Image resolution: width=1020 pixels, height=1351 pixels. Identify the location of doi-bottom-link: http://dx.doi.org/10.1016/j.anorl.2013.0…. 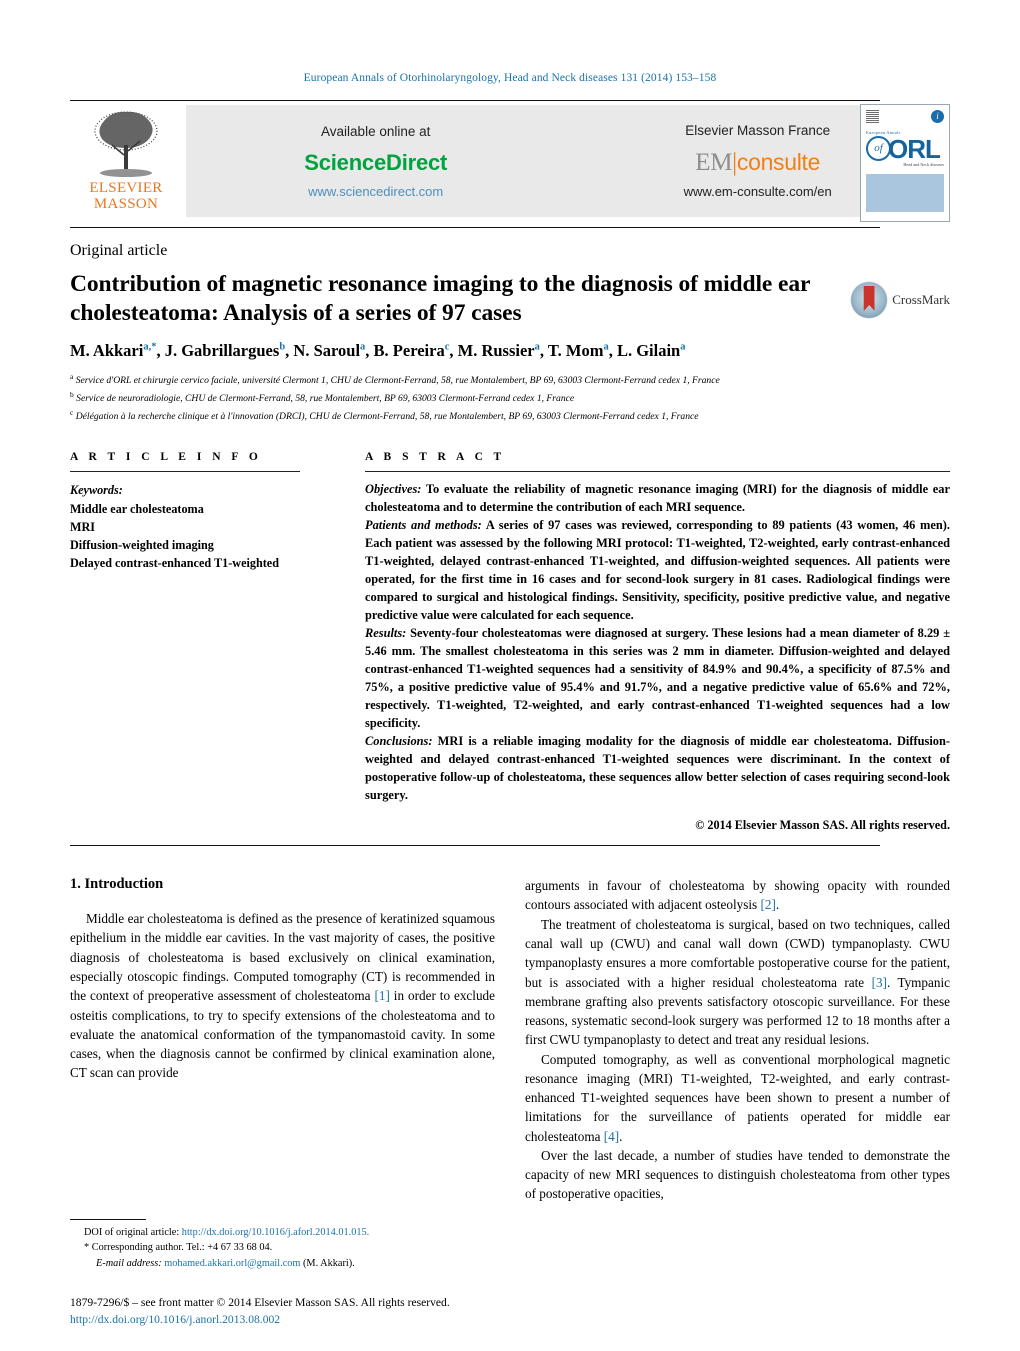
(300, 1320).